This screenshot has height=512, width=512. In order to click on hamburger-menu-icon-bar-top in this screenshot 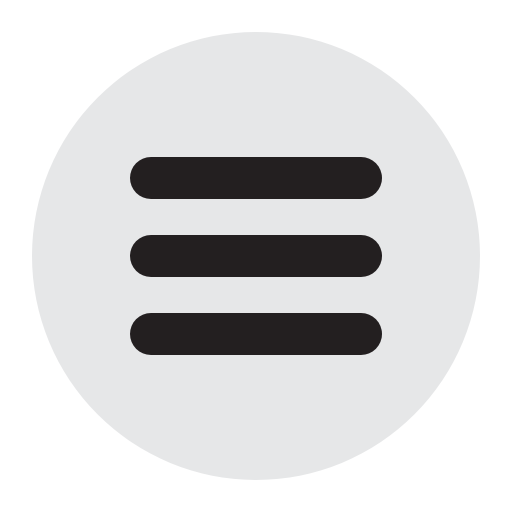, I will do `click(256, 178)`.